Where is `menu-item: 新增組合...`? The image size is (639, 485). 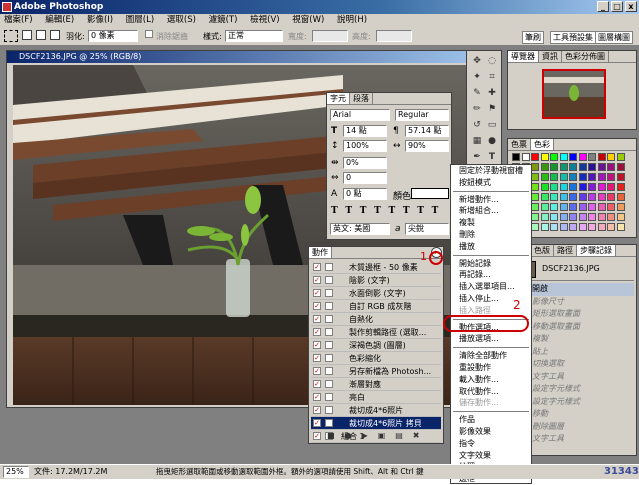 menu-item: 新增組合... is located at coordinates (491, 211).